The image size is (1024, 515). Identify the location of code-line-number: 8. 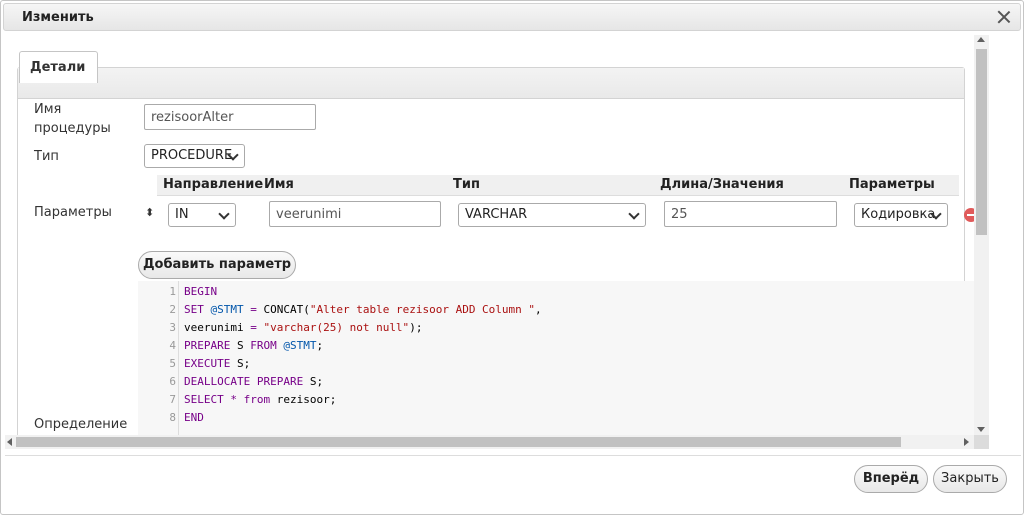
(172, 417).